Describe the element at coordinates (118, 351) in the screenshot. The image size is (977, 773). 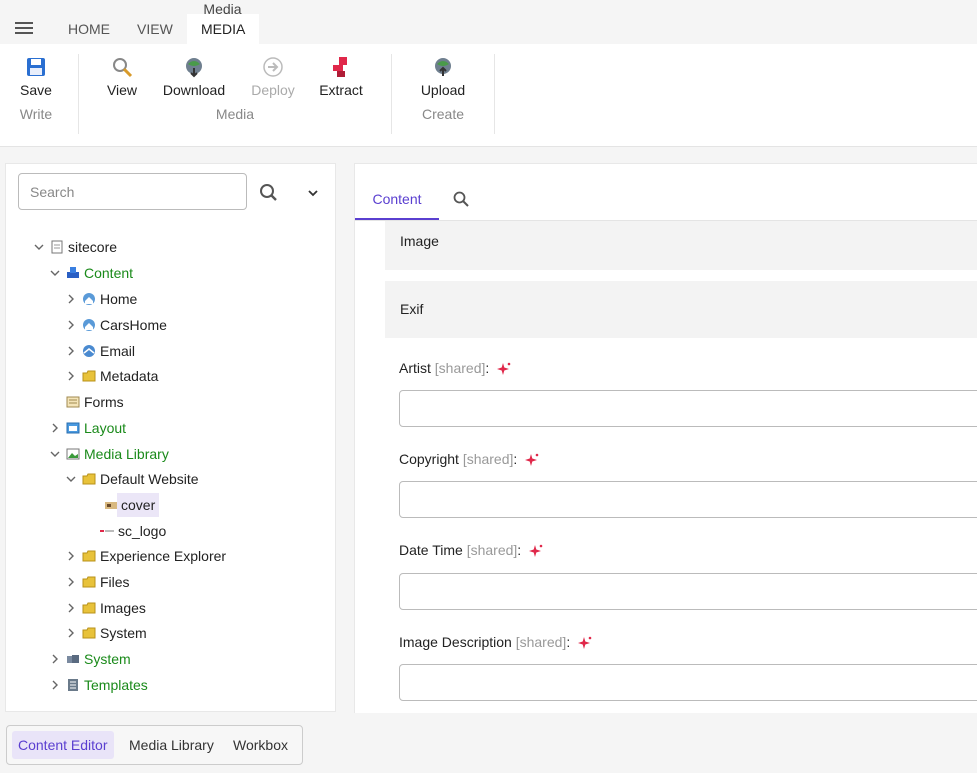
I see `tree-item-label: Email` at that location.